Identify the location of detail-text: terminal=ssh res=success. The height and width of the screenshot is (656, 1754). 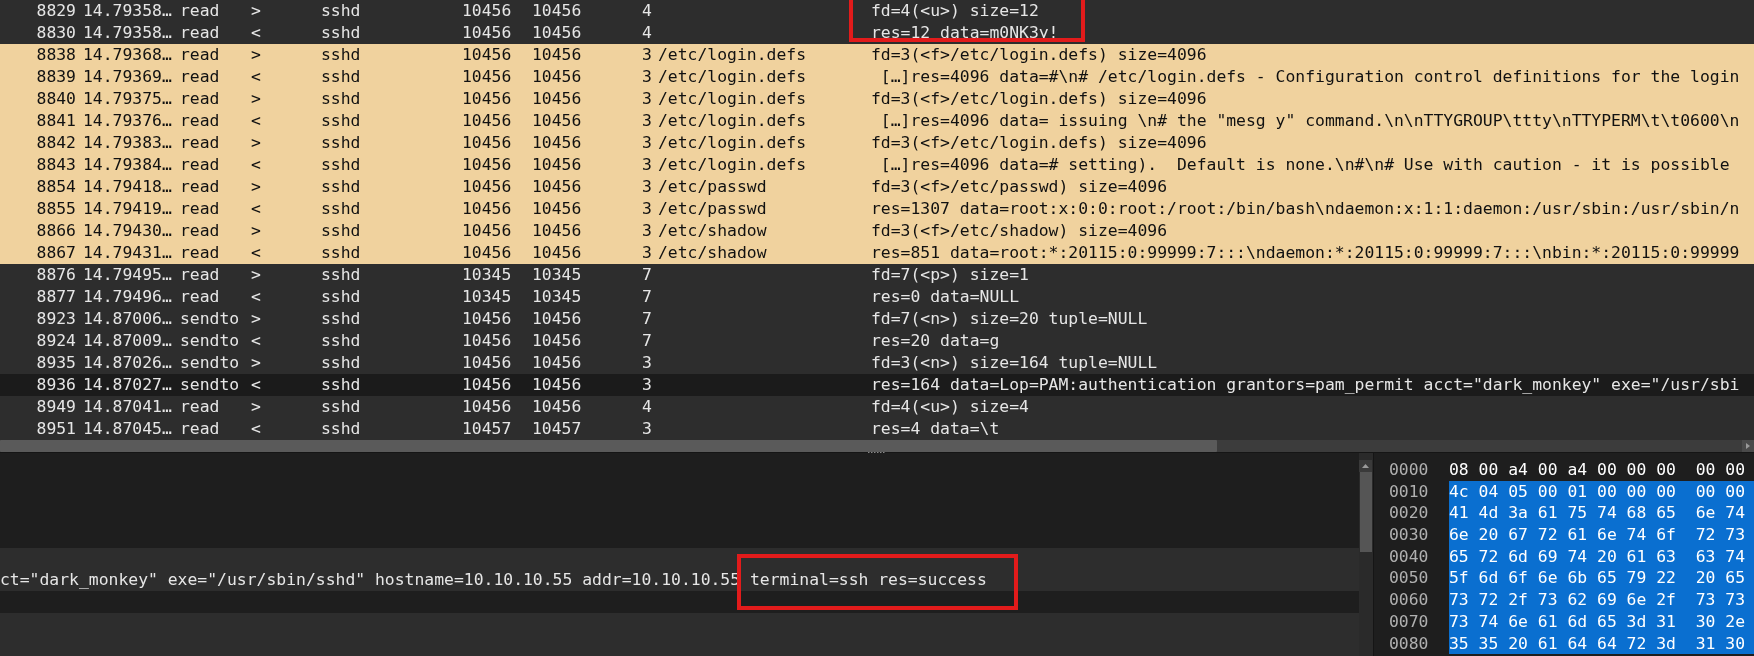
(868, 580).